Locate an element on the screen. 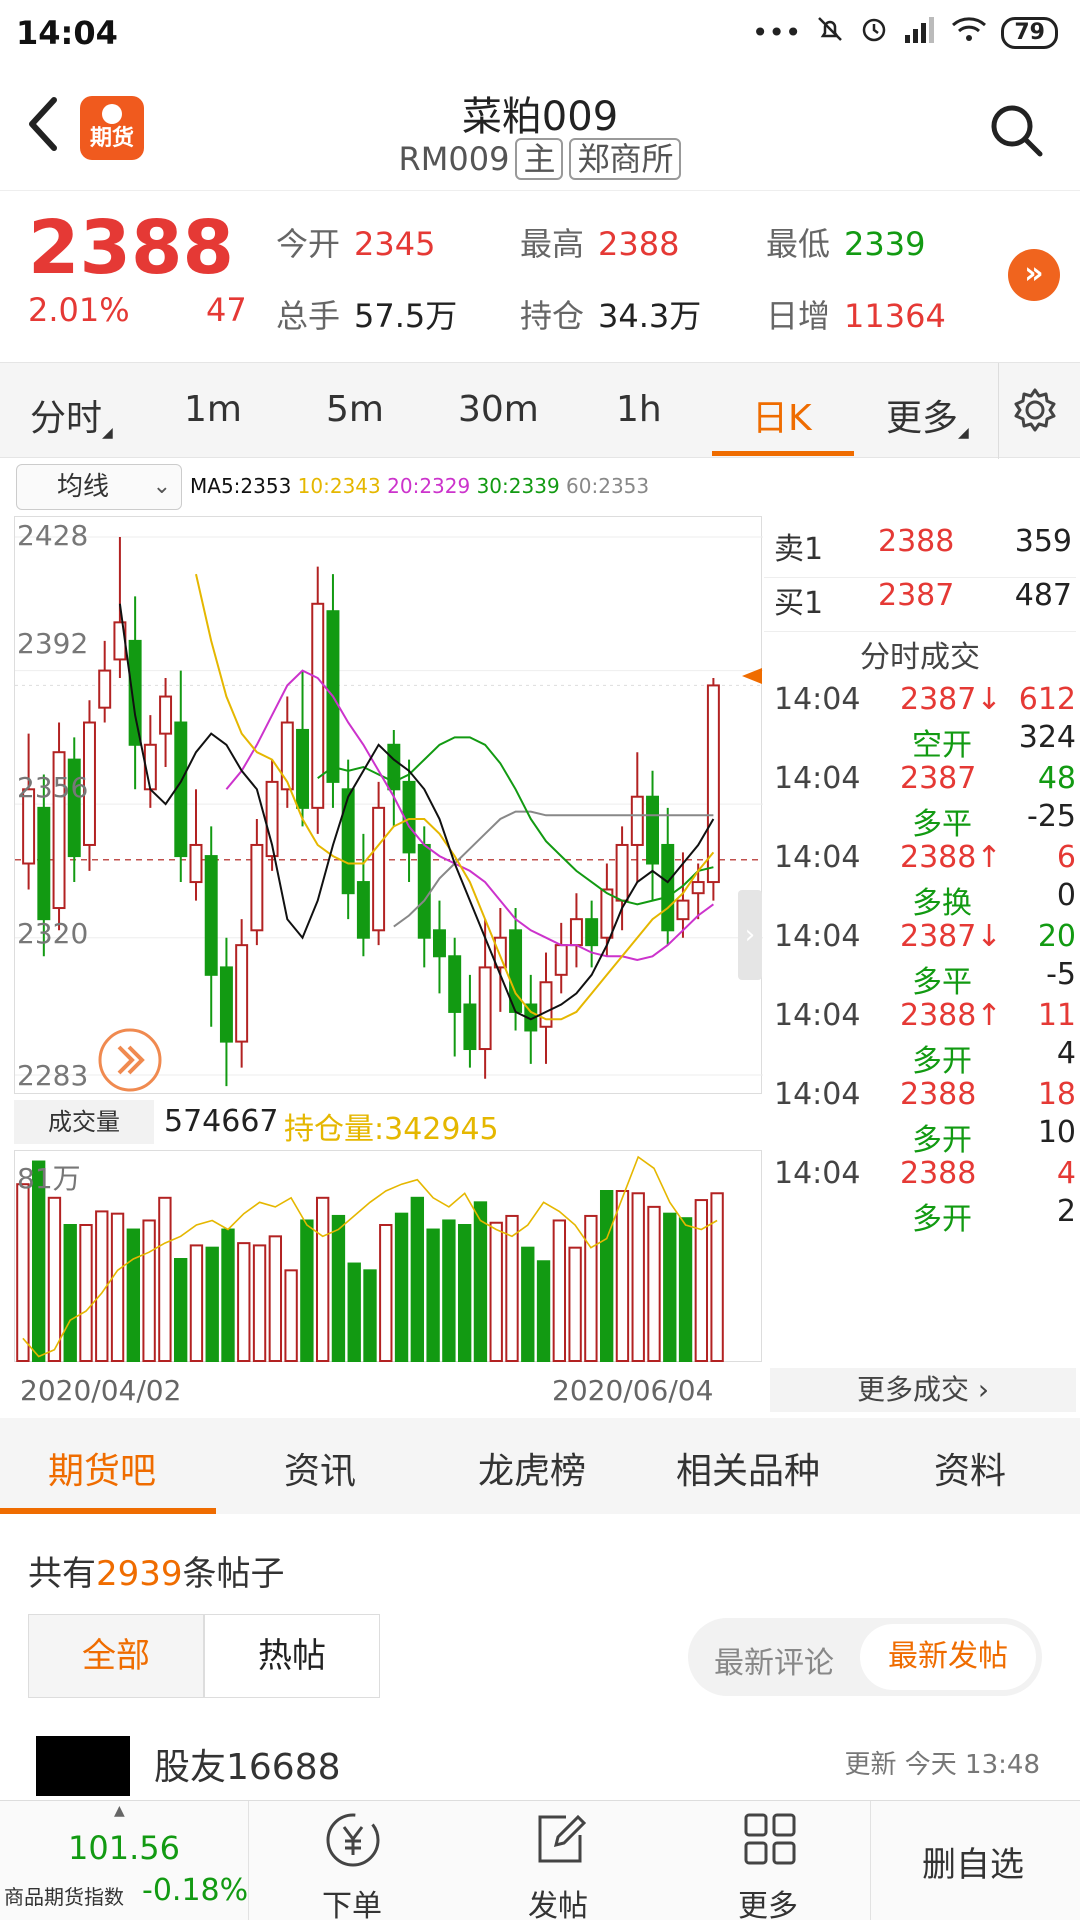 The height and width of the screenshot is (1920, 1080). trade-volume: 11 is located at coordinates (1056, 1015).